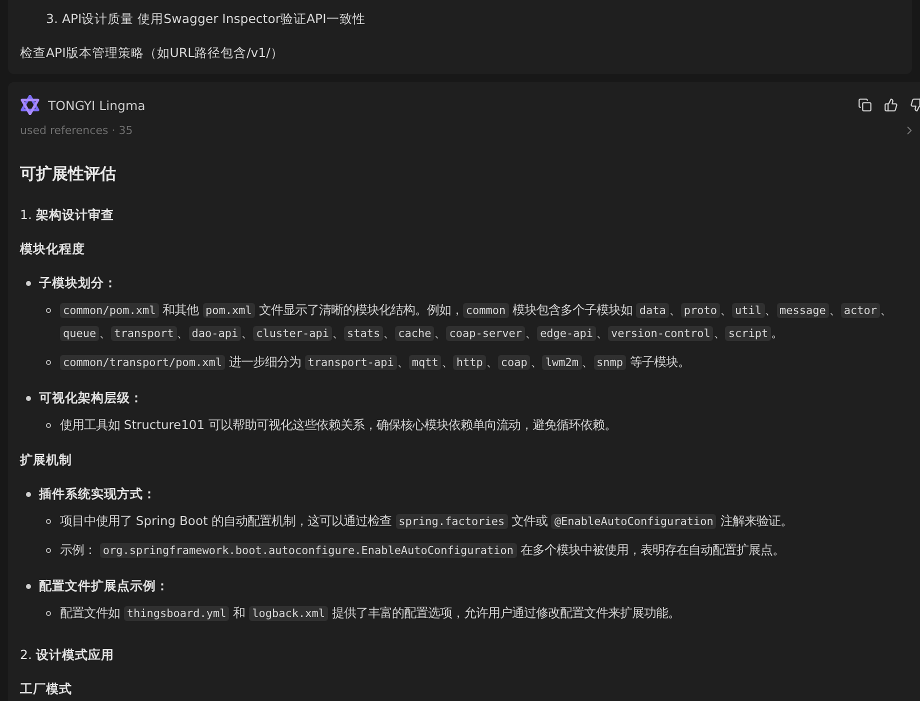  I want to click on list-item-text: API设计质量 使用Swagger Inspector验证API一致性, so click(214, 19).